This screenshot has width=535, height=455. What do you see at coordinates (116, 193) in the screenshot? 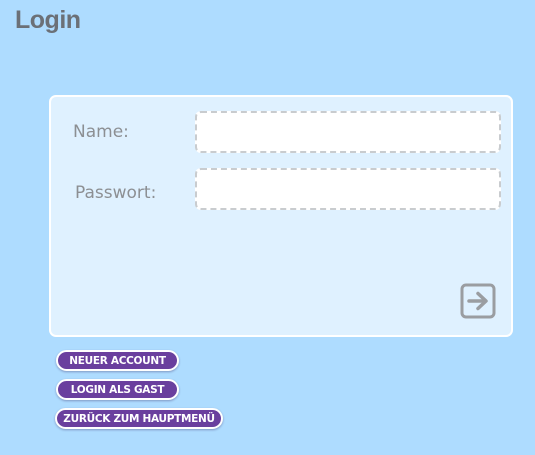
I see `password-label: Passwort:` at bounding box center [116, 193].